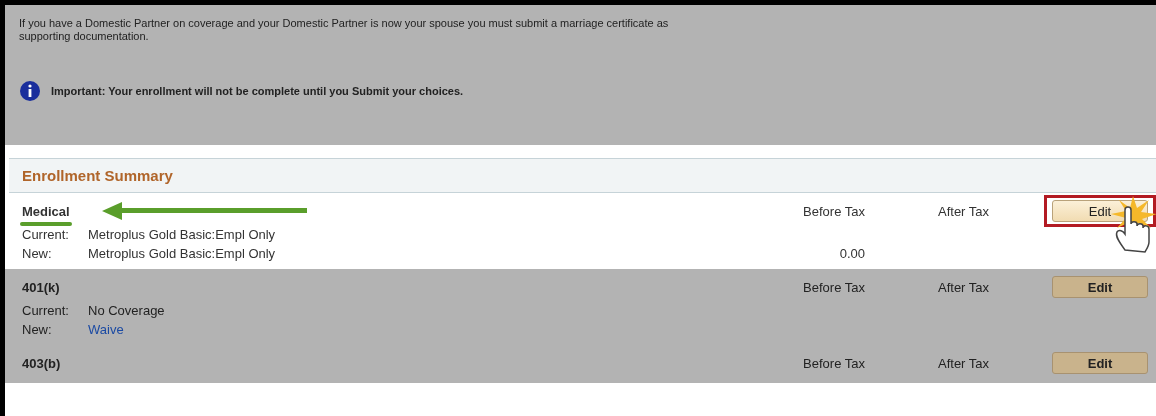 This screenshot has height=416, width=1156. What do you see at coordinates (182, 234) in the screenshot?
I see `current-plan: Metroplus Gold Basic:Empl Only` at bounding box center [182, 234].